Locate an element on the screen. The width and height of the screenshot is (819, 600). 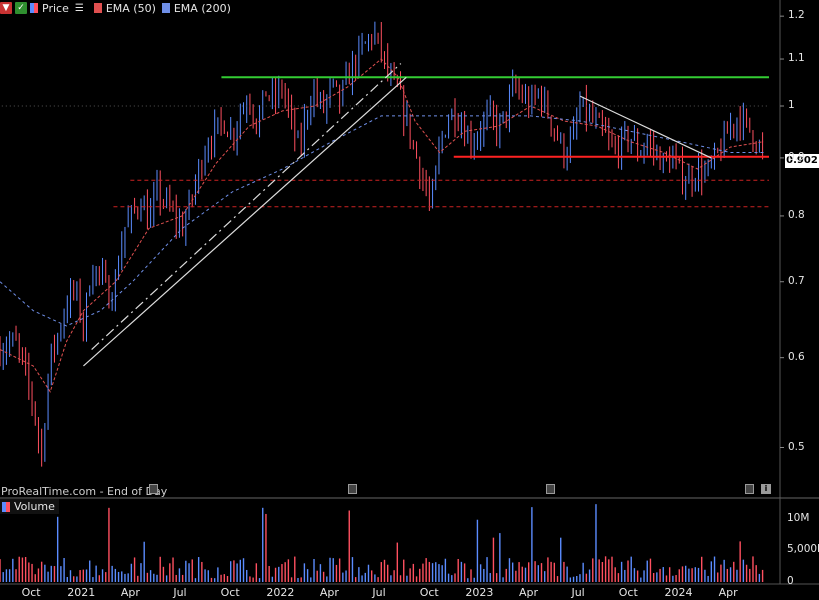
legend-ema50-label: EMA (50) is located at coordinates (130, 8).